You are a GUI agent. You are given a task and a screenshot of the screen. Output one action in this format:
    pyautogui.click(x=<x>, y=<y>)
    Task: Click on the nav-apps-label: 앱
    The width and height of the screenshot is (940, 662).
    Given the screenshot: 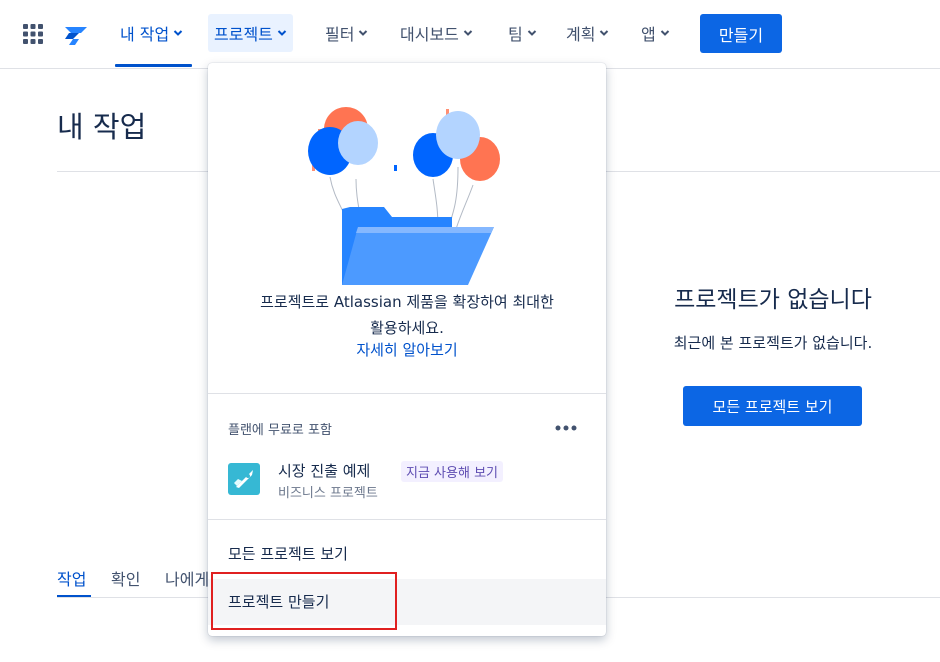 What is the action you would take?
    pyautogui.click(x=648, y=34)
    